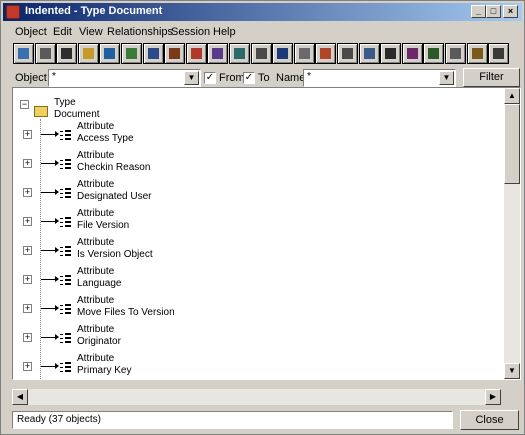  What do you see at coordinates (20, 397) in the screenshot?
I see `scroll-left-icon: ◀` at bounding box center [20, 397].